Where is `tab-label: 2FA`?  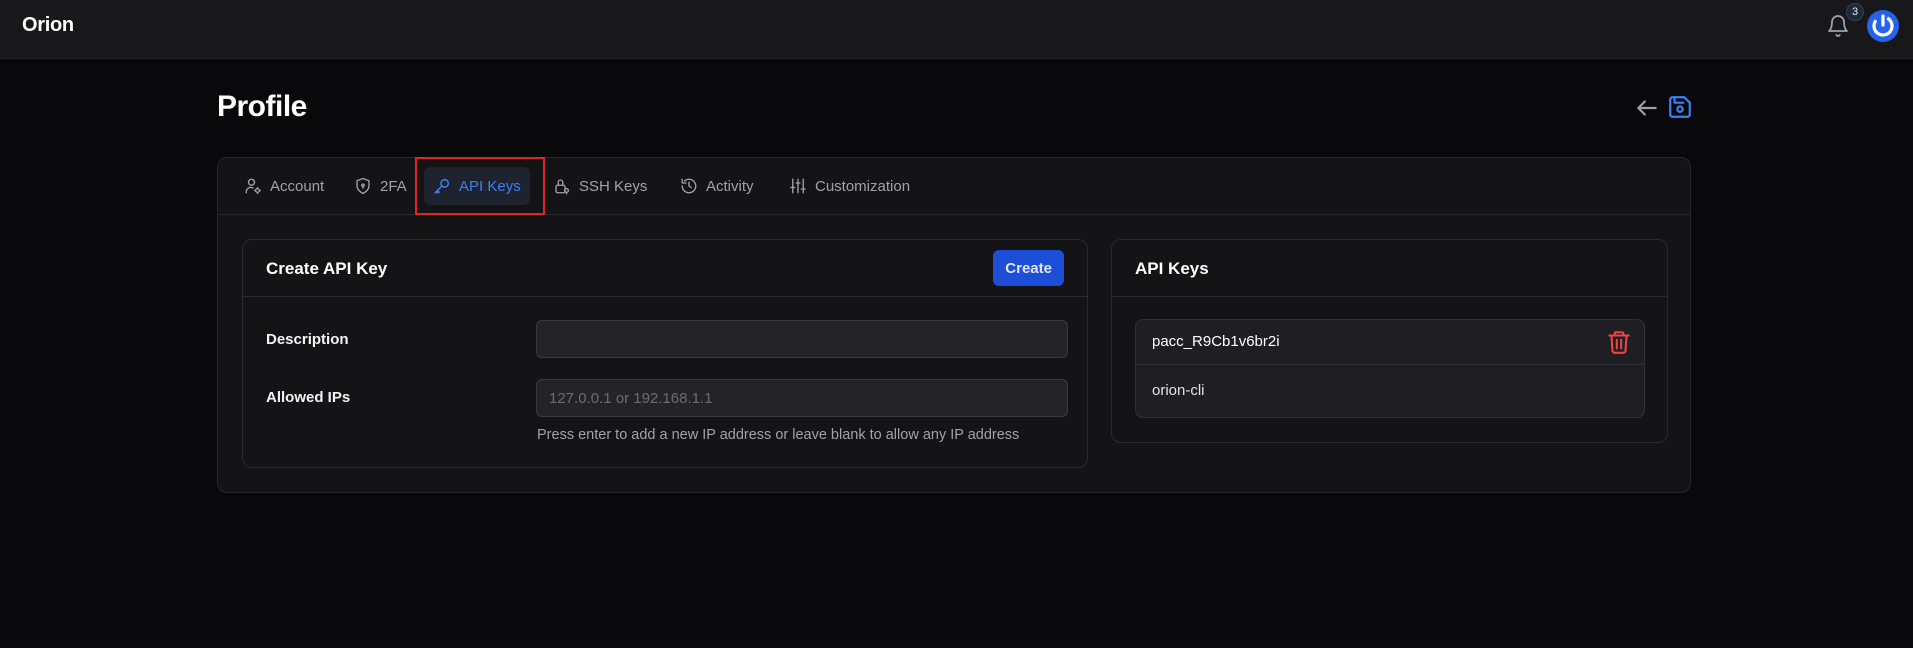 tab-label: 2FA is located at coordinates (393, 186).